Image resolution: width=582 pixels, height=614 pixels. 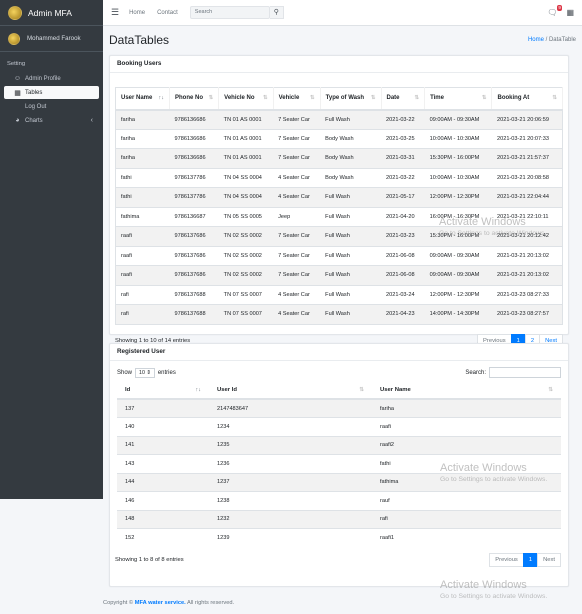 I want to click on column-header: Vehicle No ⇅, so click(x=246, y=99).